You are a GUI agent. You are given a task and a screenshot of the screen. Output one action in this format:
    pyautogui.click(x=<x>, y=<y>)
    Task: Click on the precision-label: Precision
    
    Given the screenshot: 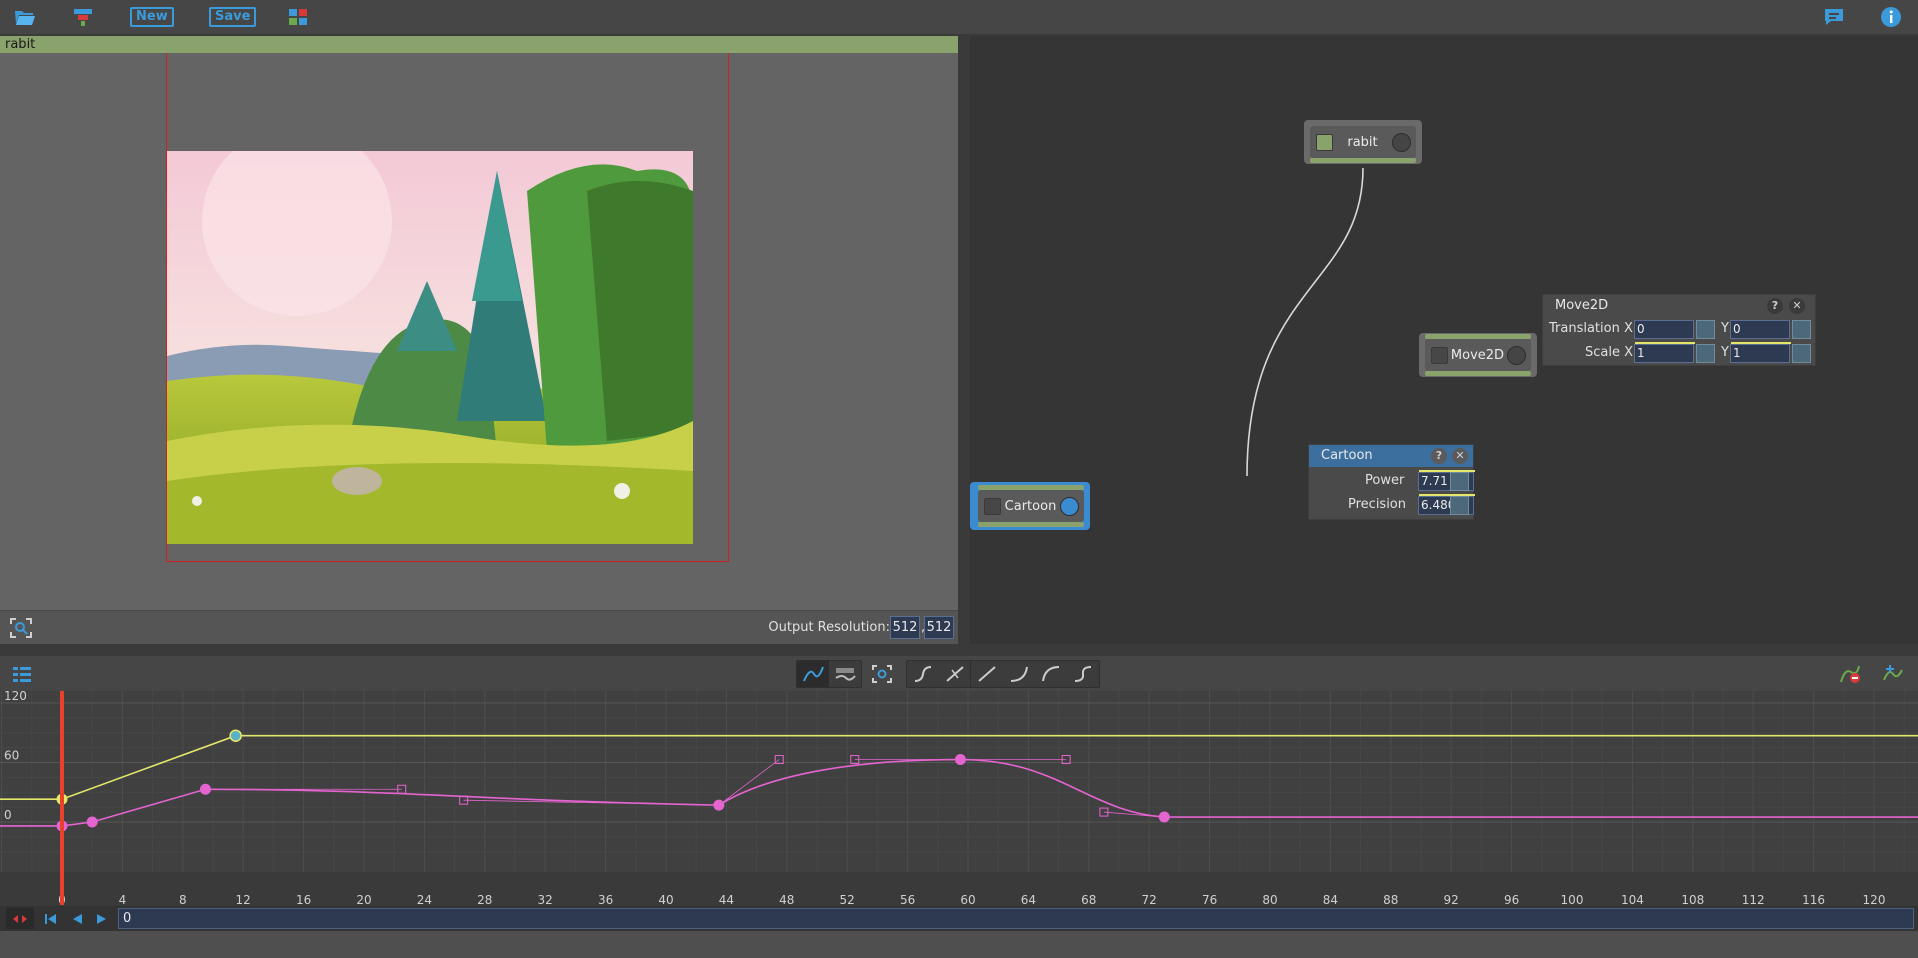 What is the action you would take?
    pyautogui.click(x=1377, y=504)
    